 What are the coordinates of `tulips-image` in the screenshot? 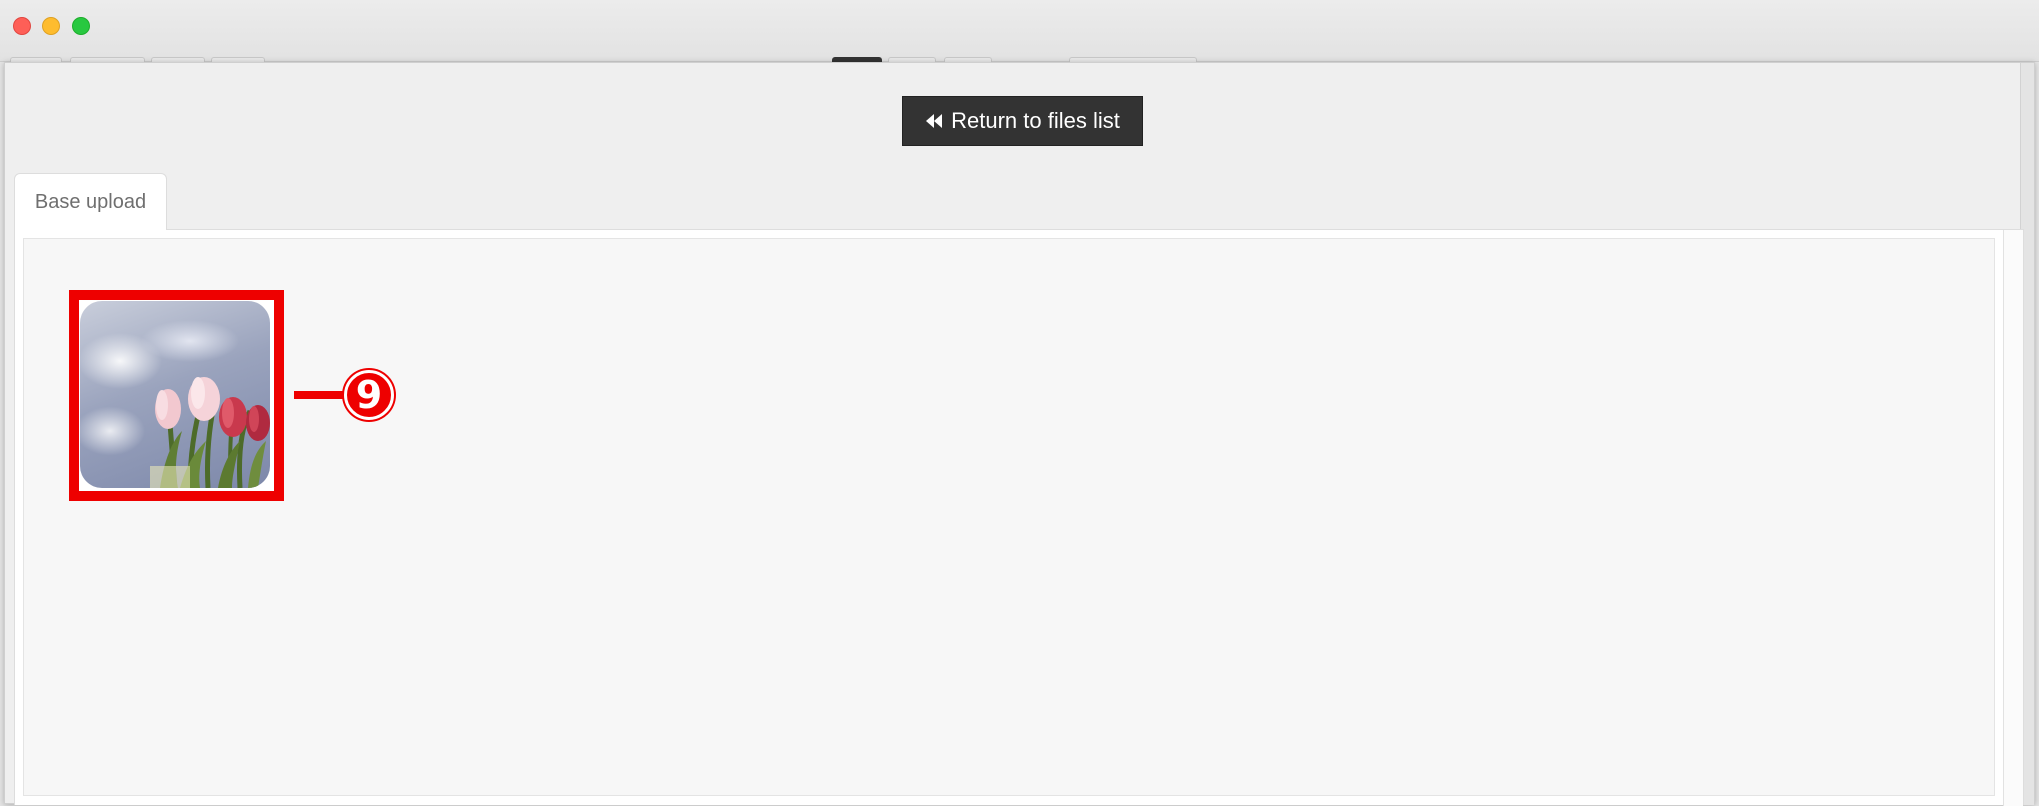 It's located at (175, 394).